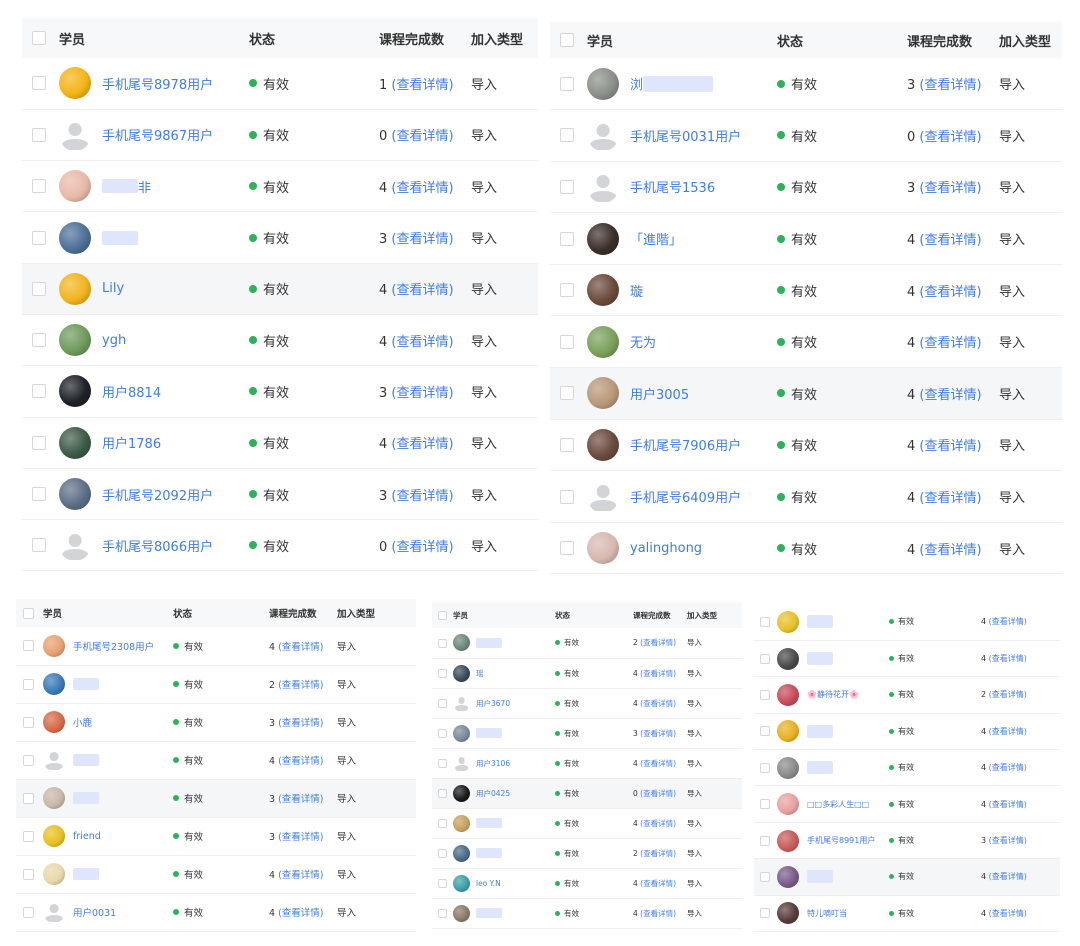 The width and height of the screenshot is (1080, 946). What do you see at coordinates (493, 763) in the screenshot?
I see `student-name-link: 用户3106` at bounding box center [493, 763].